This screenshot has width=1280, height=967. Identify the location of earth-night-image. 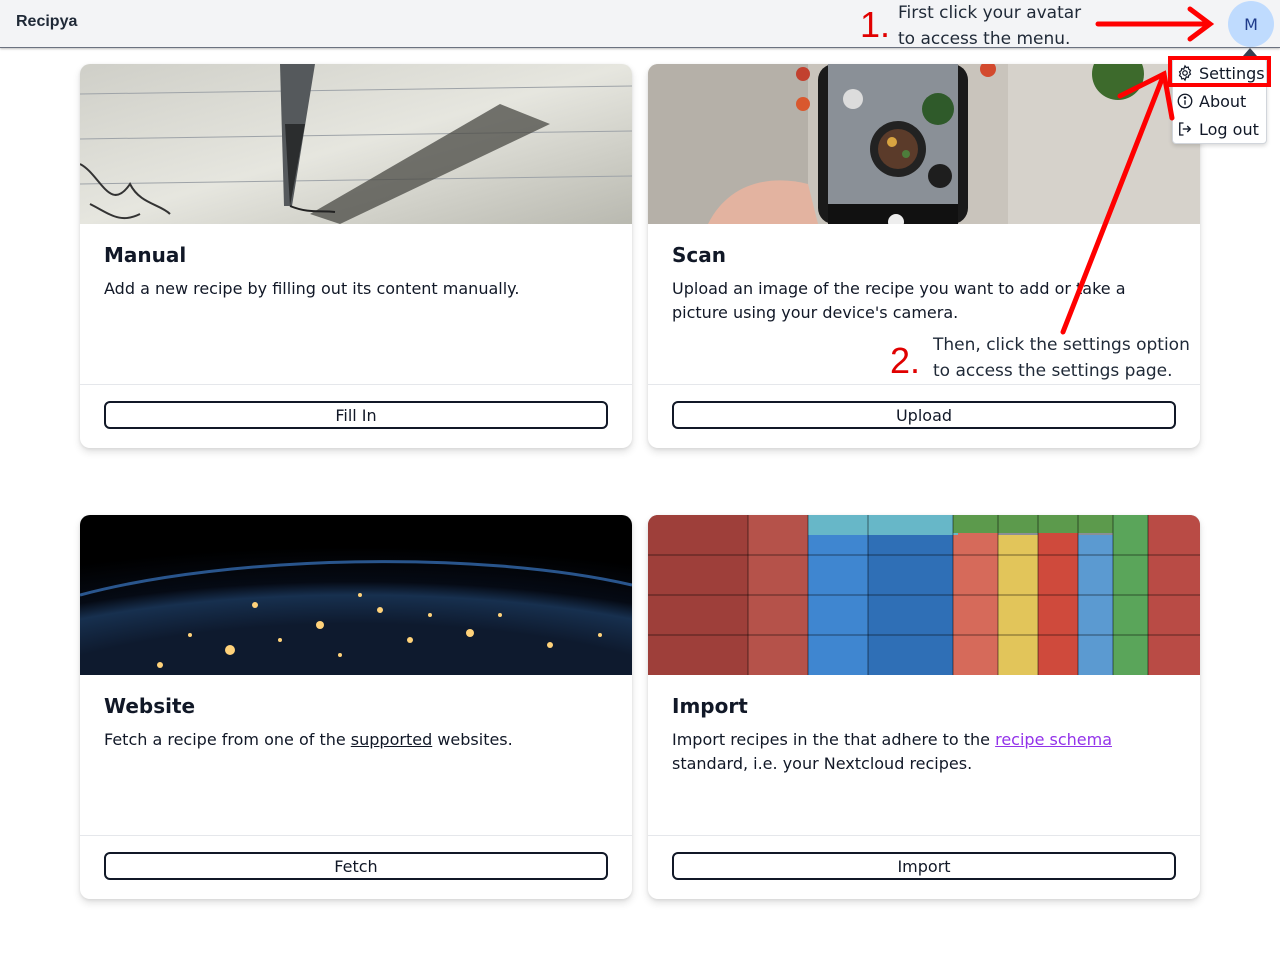
(356, 595).